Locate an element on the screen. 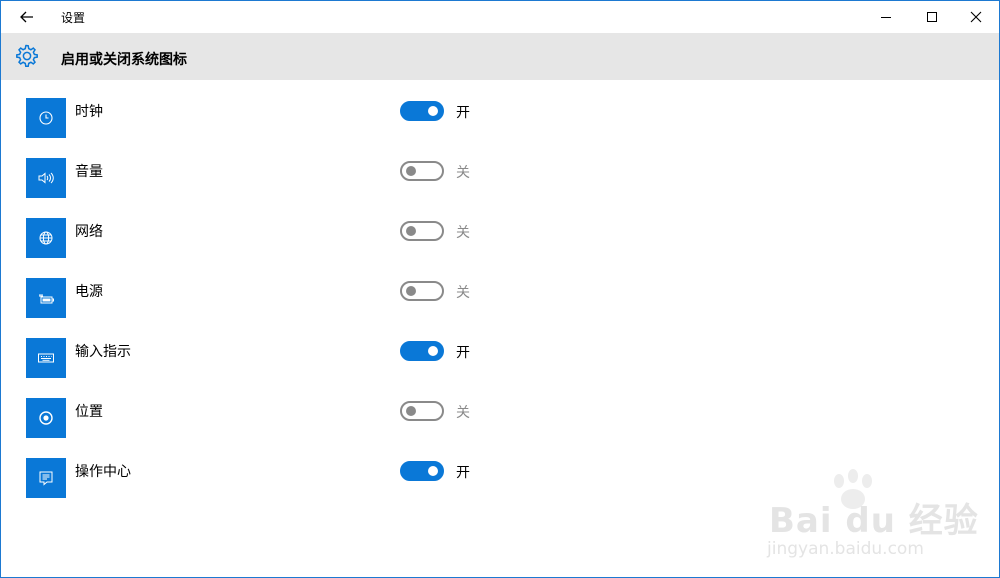 The height and width of the screenshot is (578, 1000). volume-toggle is located at coordinates (422, 171).